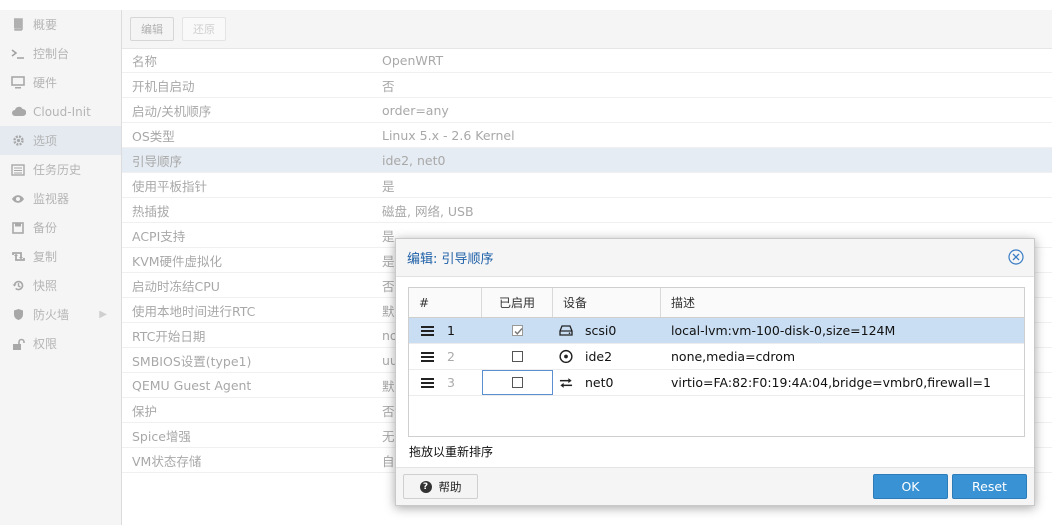  What do you see at coordinates (517, 302) in the screenshot?
I see `column-enabled: 已启用` at bounding box center [517, 302].